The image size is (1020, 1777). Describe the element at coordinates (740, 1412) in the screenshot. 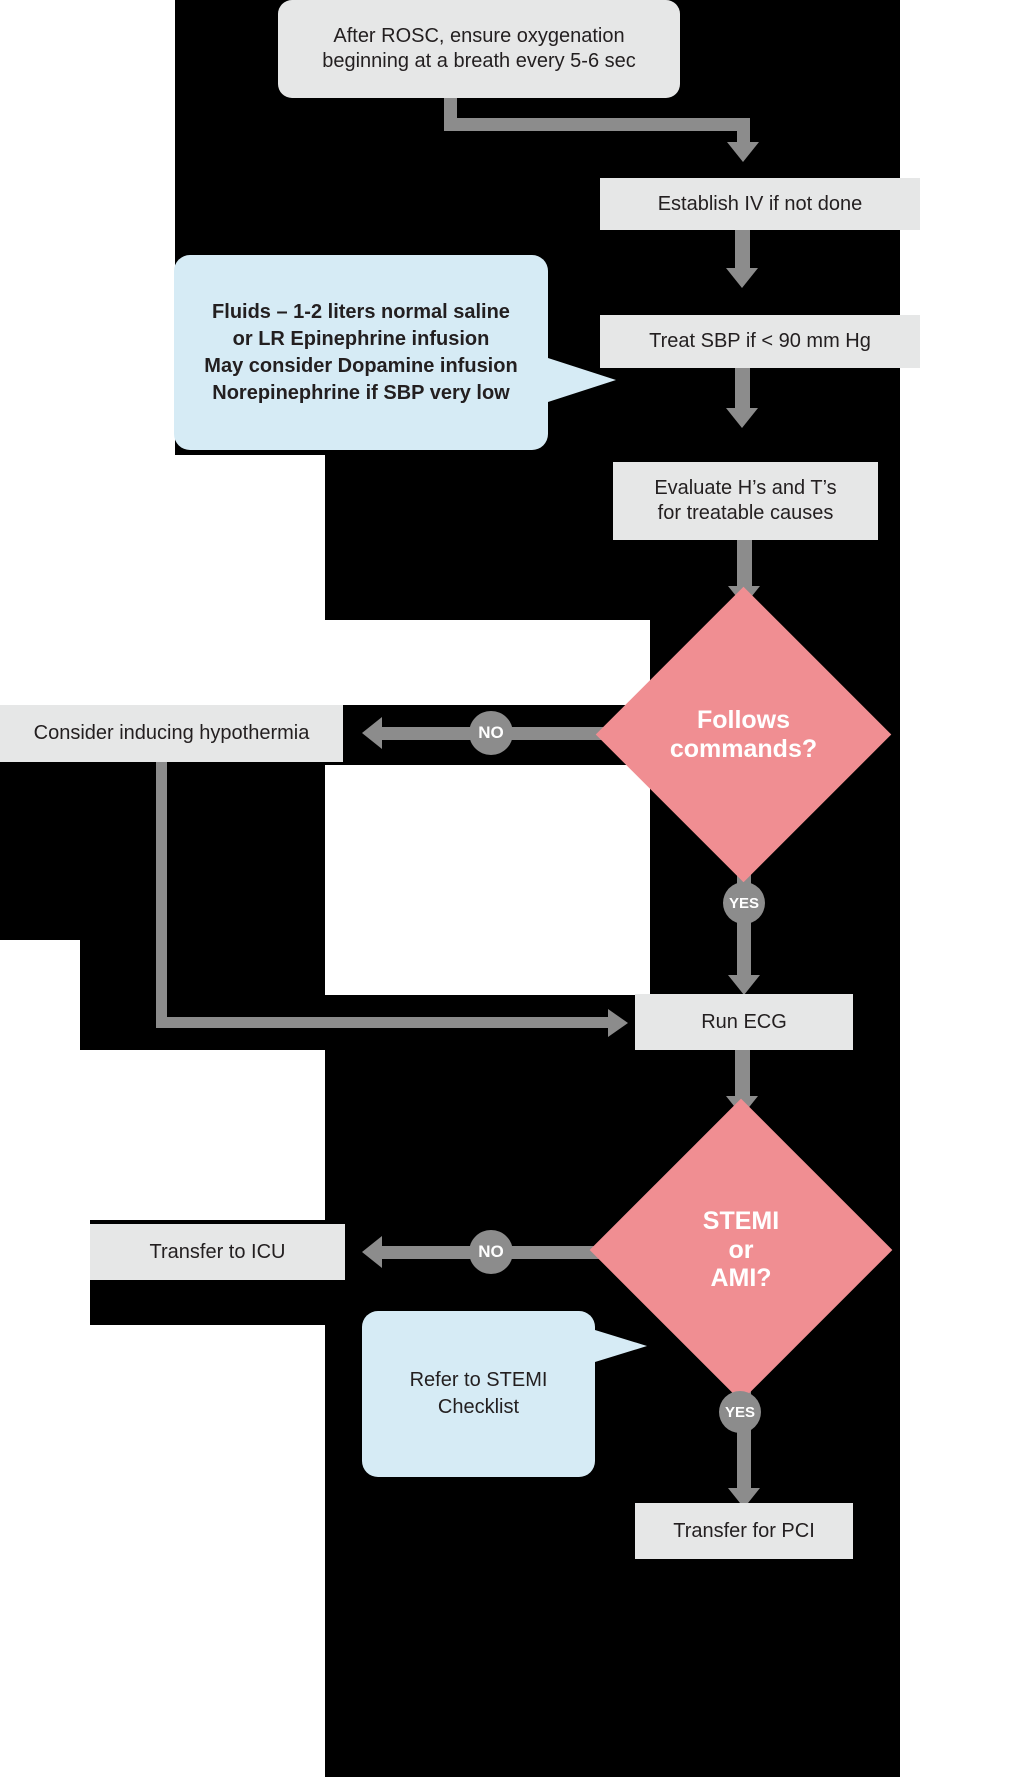

I see `edge-label-yes-pci: YES` at that location.